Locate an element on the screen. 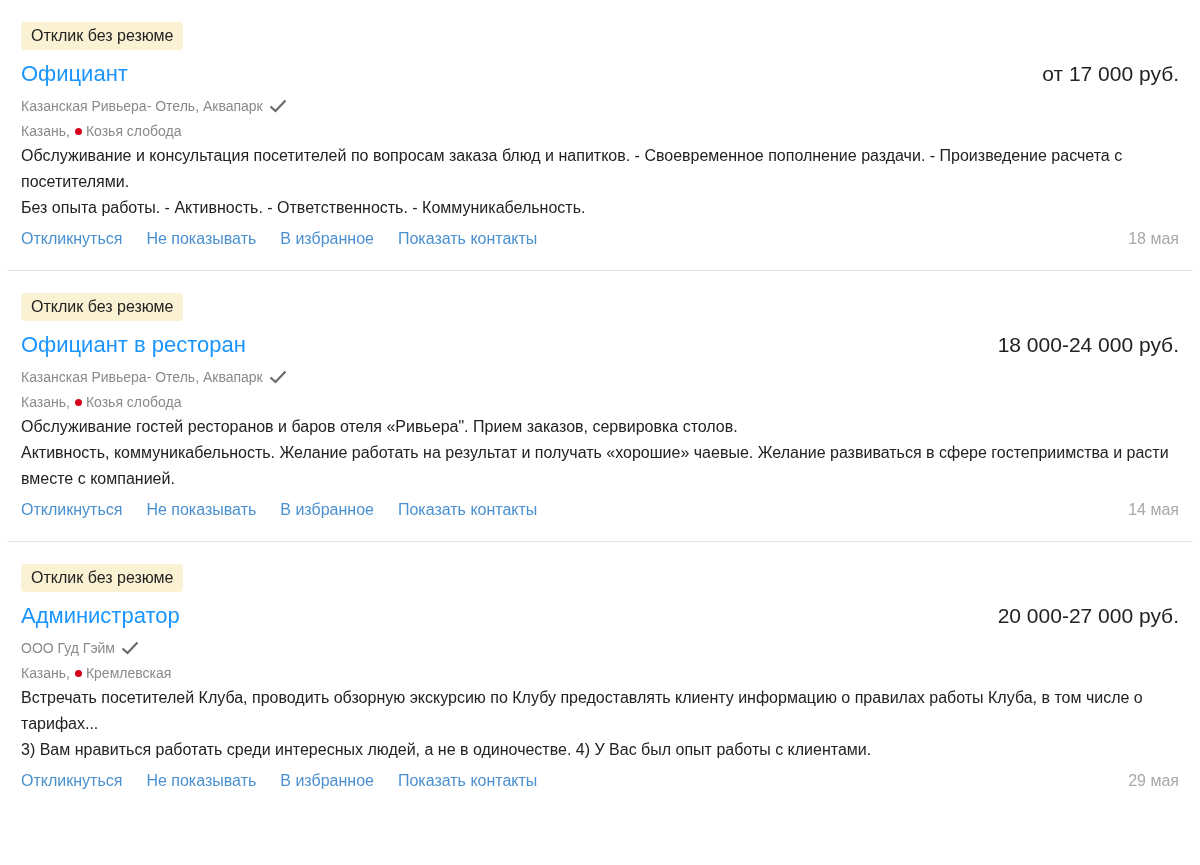  vacancy-title-link: Официант is located at coordinates (74, 74).